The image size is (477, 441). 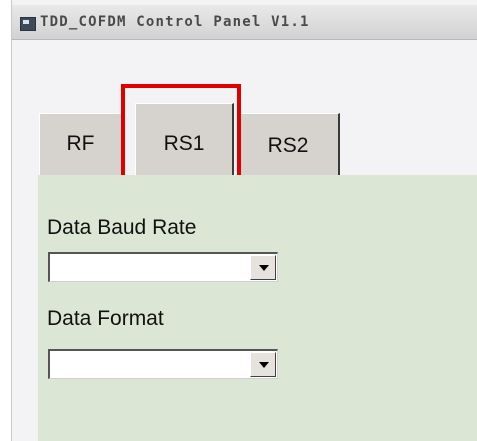 I want to click on title-bar: TDD_COFDM Control Panel V1.1, so click(x=244, y=22).